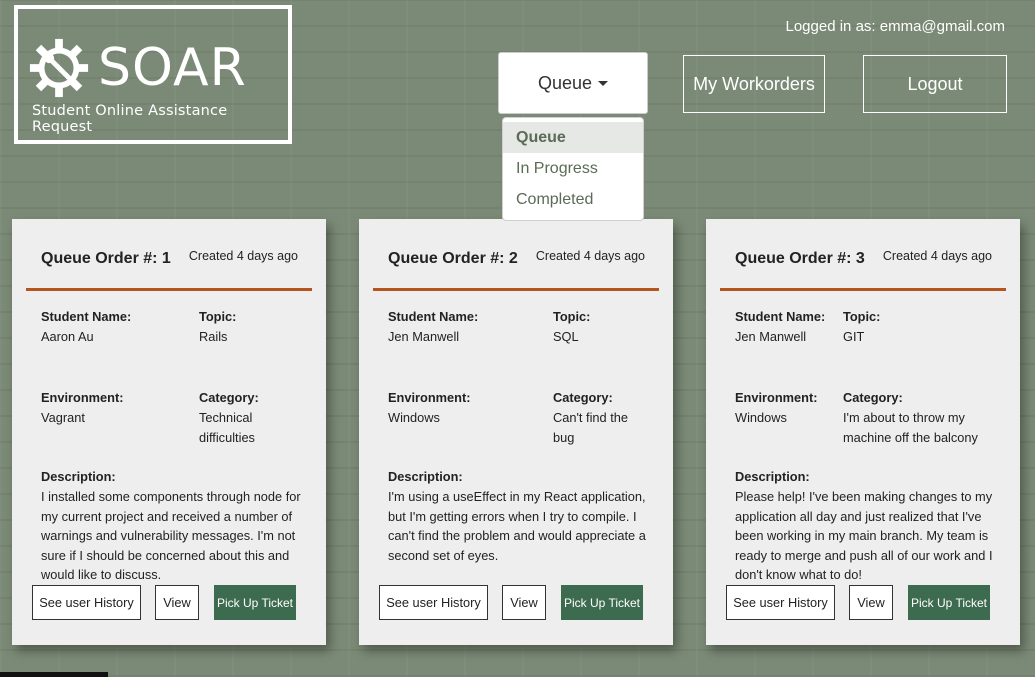 This screenshot has height=677, width=1035. I want to click on logo-subtitle: Student Online Assistance Request, so click(130, 119).